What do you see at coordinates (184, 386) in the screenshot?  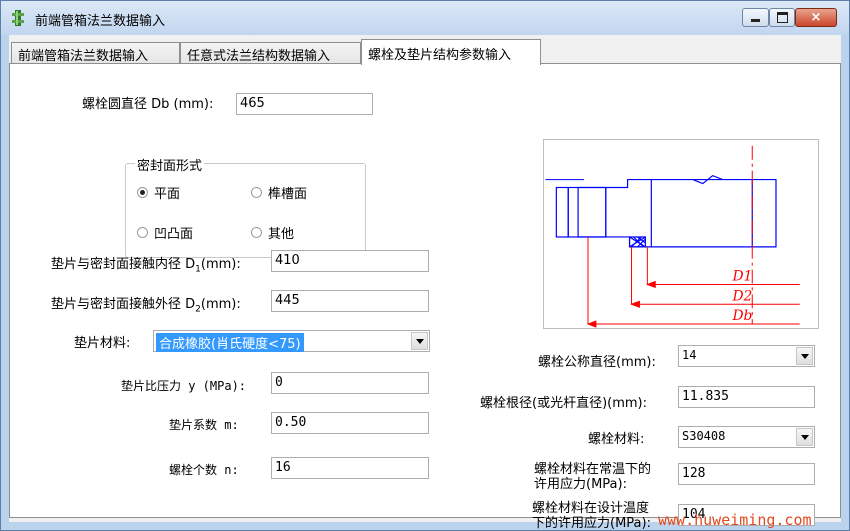 I see `gasket-y-label: 垫片比压力 y (MPa):` at bounding box center [184, 386].